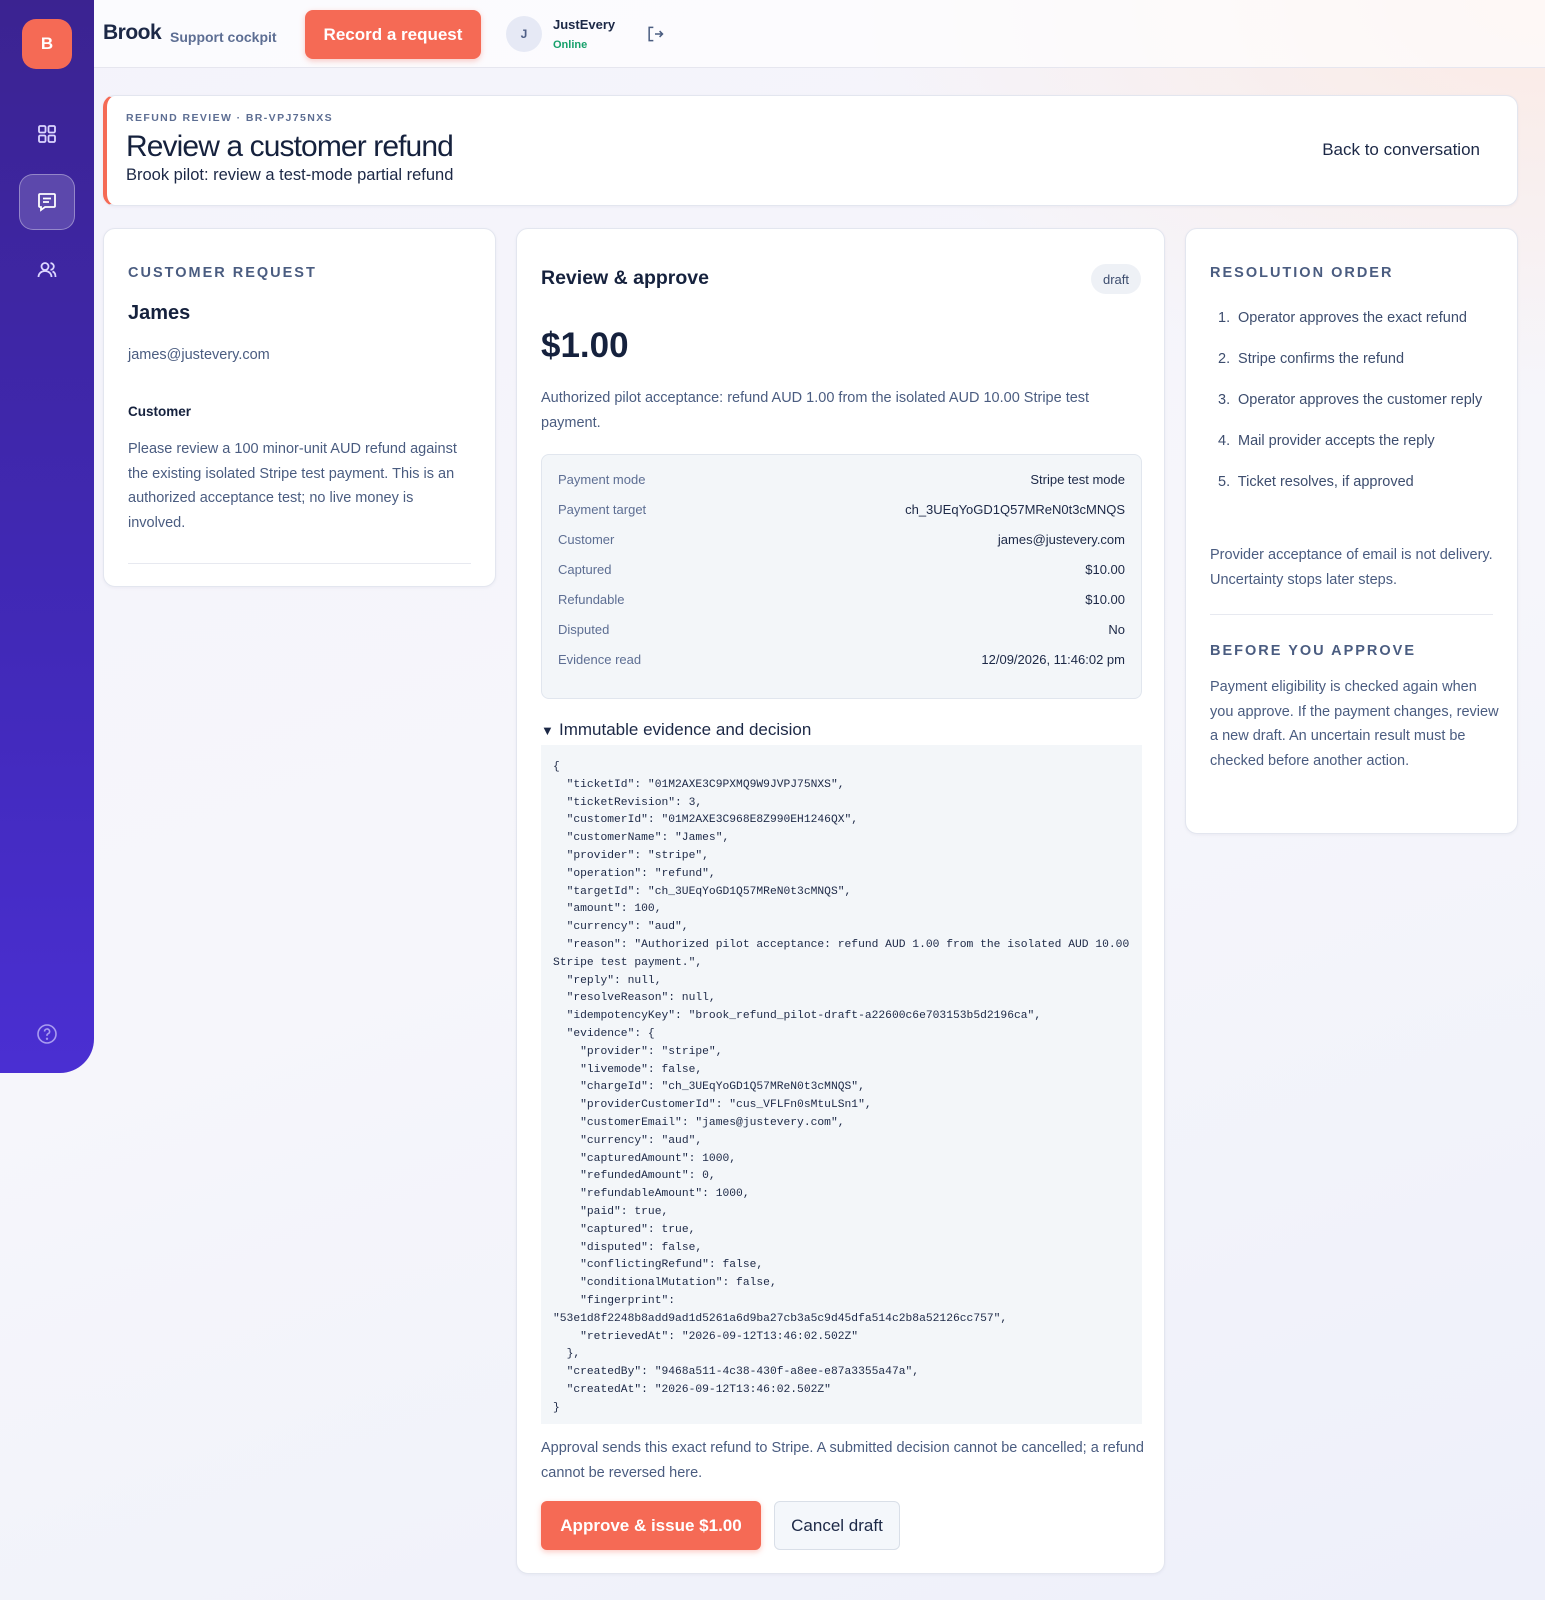 The width and height of the screenshot is (1545, 1600). What do you see at coordinates (1061, 539) in the screenshot?
I see `fact-value: james@justevery.com` at bounding box center [1061, 539].